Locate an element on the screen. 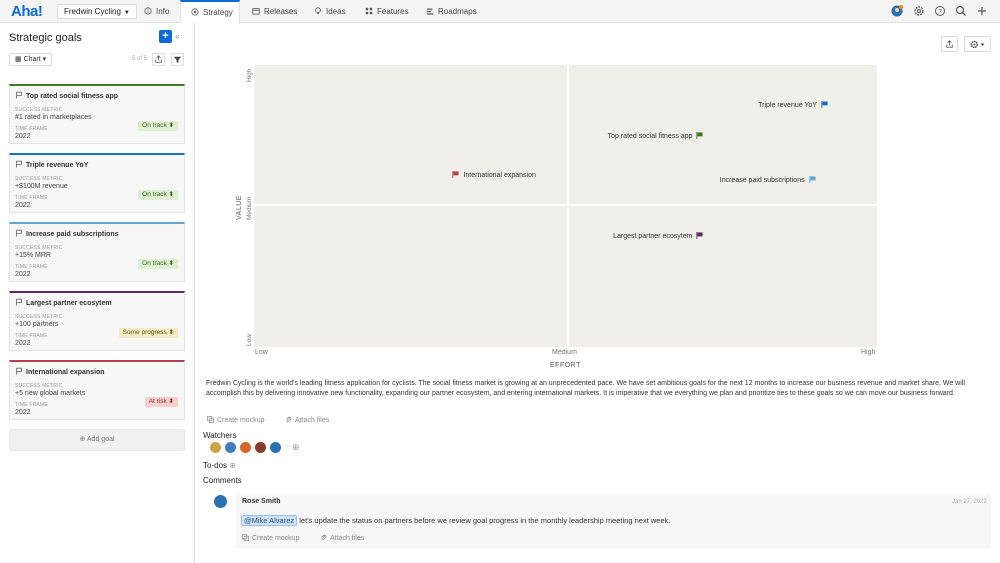  attach-files-link: Attach files is located at coordinates (307, 420).